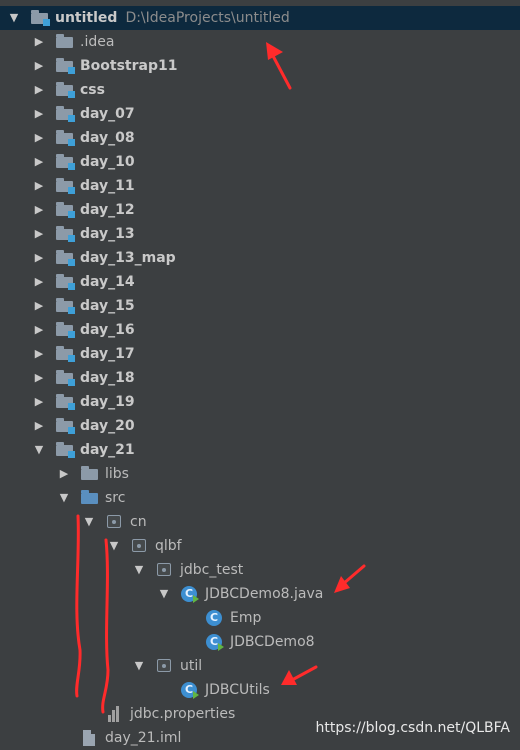  Describe the element at coordinates (412, 728) in the screenshot. I see `watermark: https://blog.csdn.net/QLBFA` at that location.